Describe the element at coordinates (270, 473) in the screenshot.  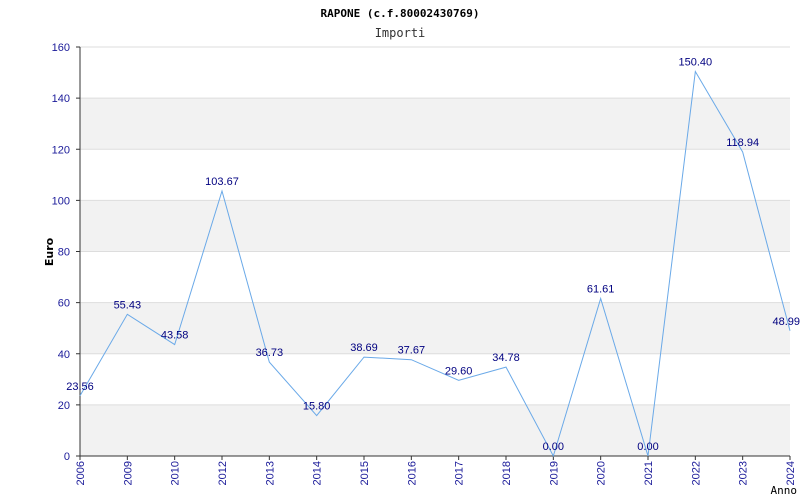
I see `x-tick-label-2013: 2013` at that location.